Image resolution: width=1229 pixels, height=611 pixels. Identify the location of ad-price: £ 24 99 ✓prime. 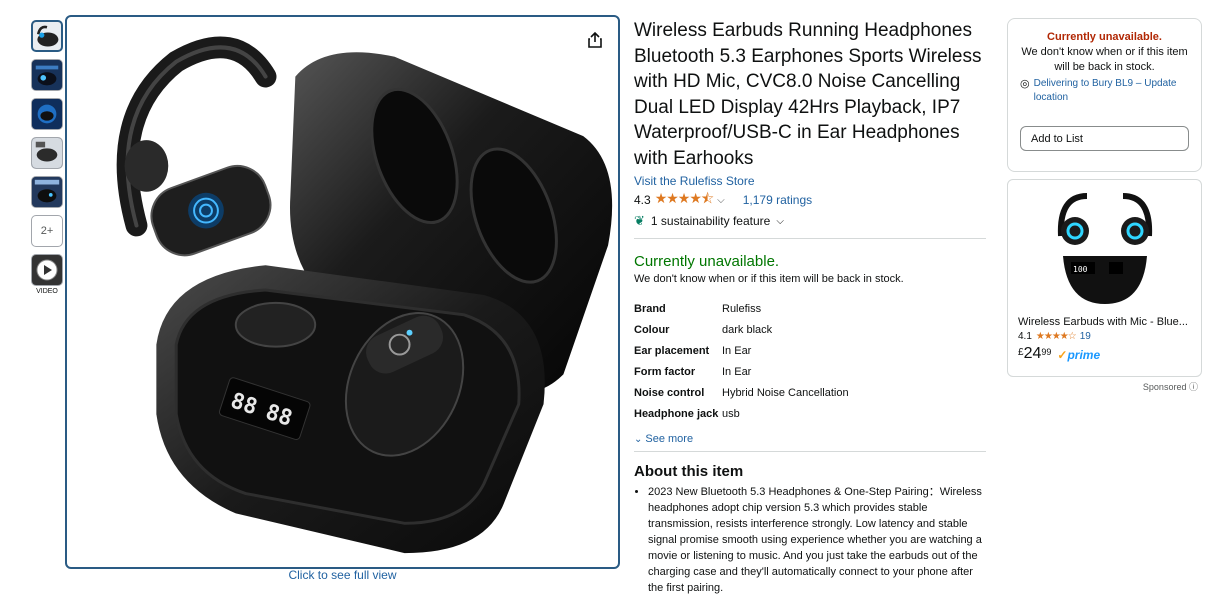
(1104, 354).